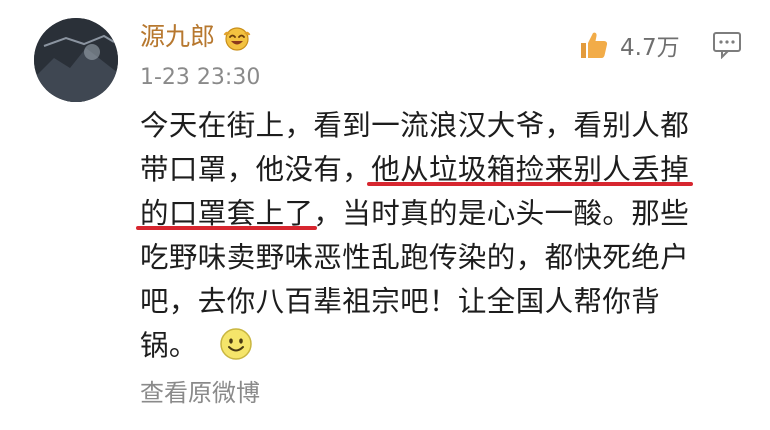 Image resolution: width=770 pixels, height=430 pixels. I want to click on content-line: 今天在街上，看到一流浪汉大爷，看别人都, so click(440, 126).